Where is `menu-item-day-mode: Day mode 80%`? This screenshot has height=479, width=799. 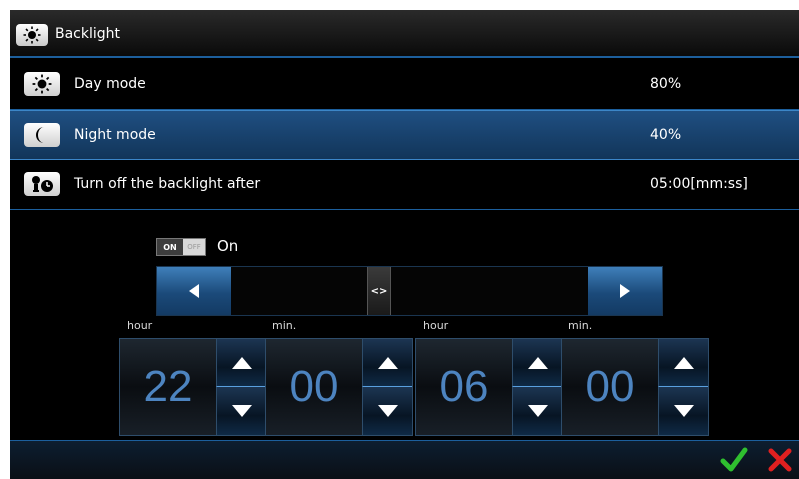
menu-item-day-mode: Day mode 80% is located at coordinates (404, 85).